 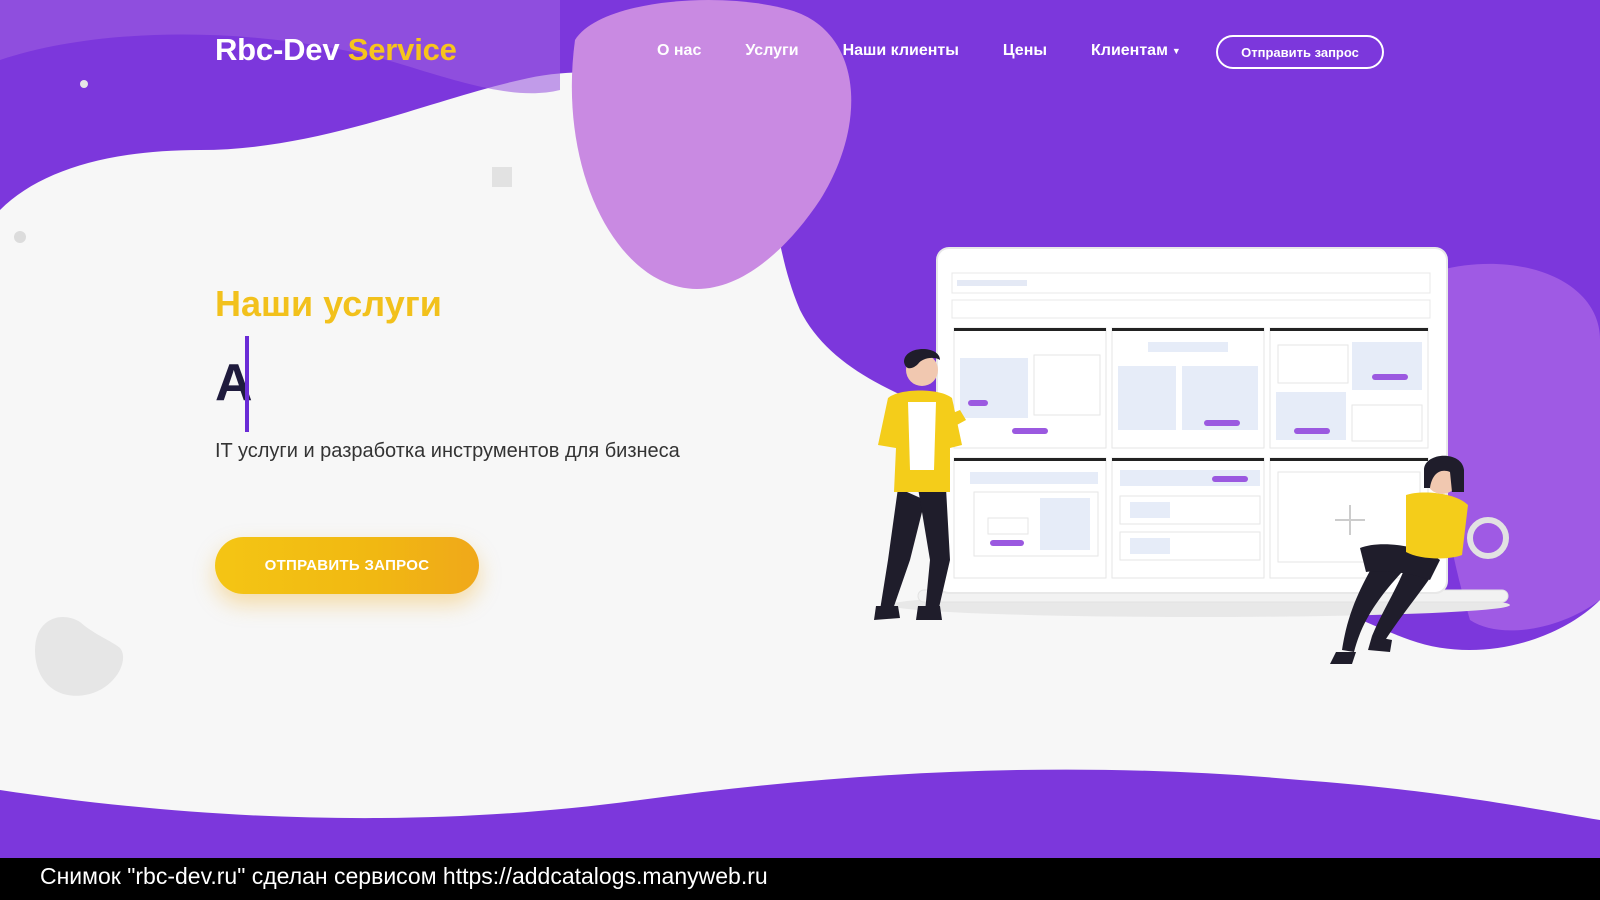 What do you see at coordinates (247, 384) in the screenshot?
I see `text-cursor` at bounding box center [247, 384].